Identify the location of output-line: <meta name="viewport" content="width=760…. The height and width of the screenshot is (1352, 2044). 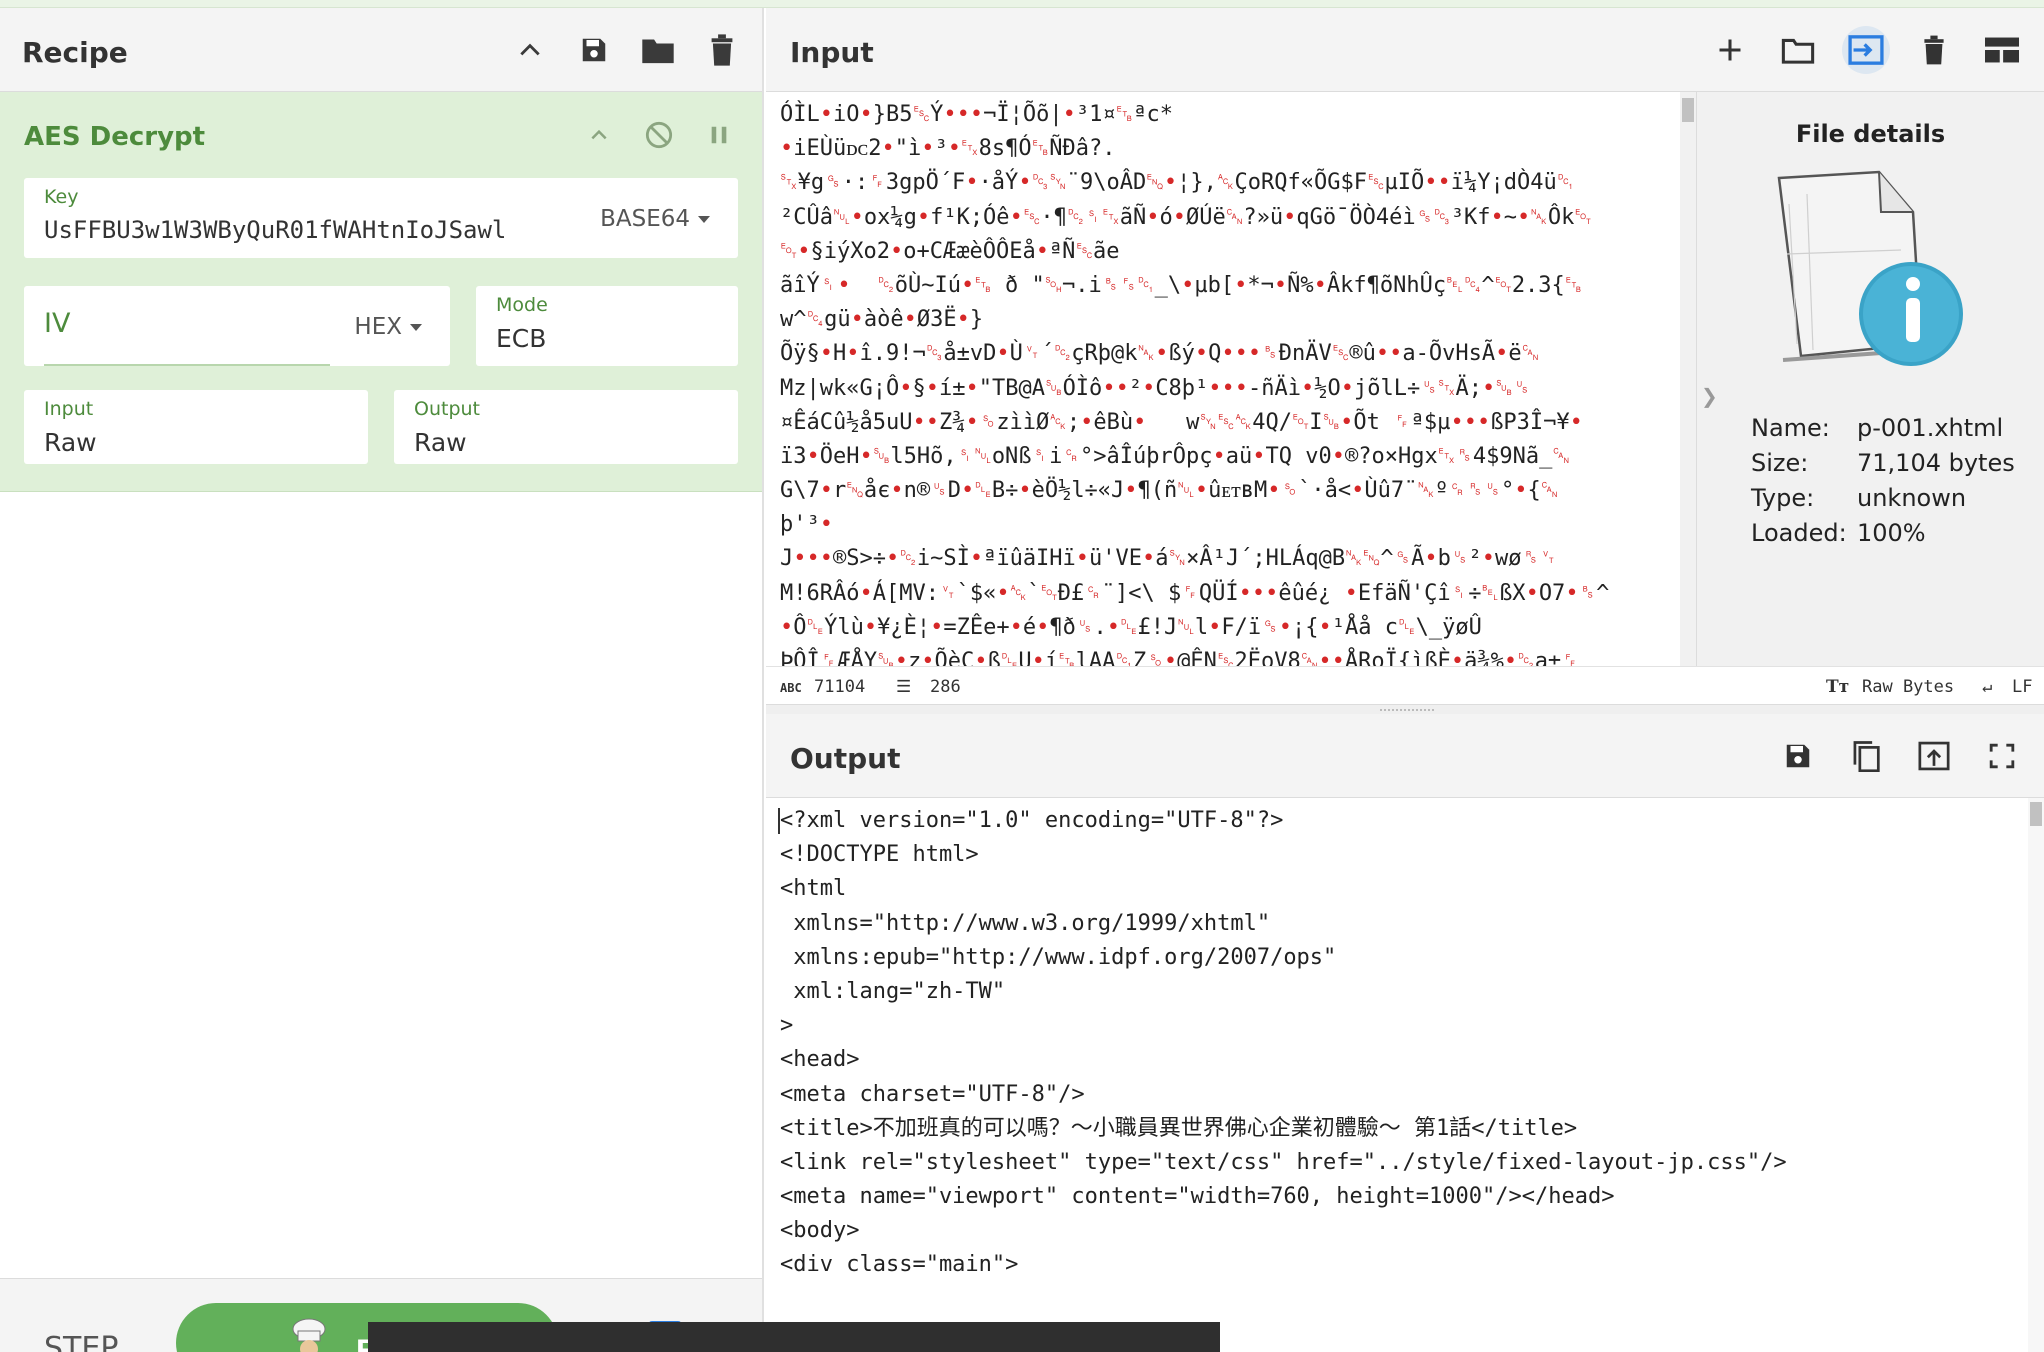
(1197, 1197).